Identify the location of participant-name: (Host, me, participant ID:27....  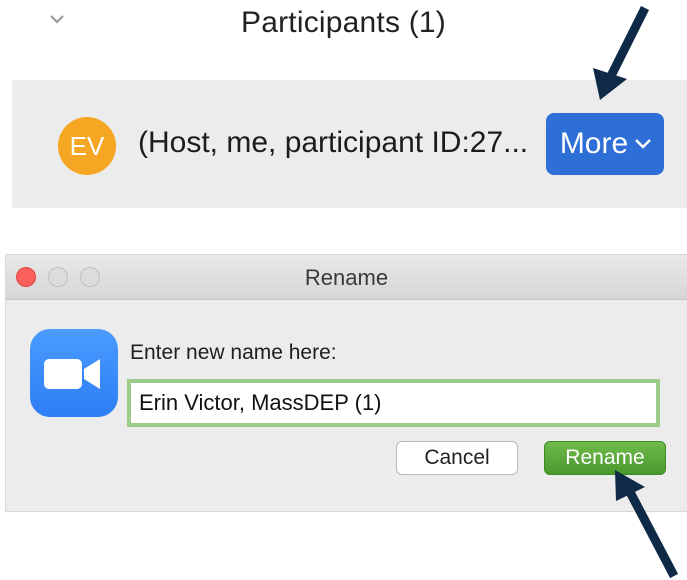
(333, 142).